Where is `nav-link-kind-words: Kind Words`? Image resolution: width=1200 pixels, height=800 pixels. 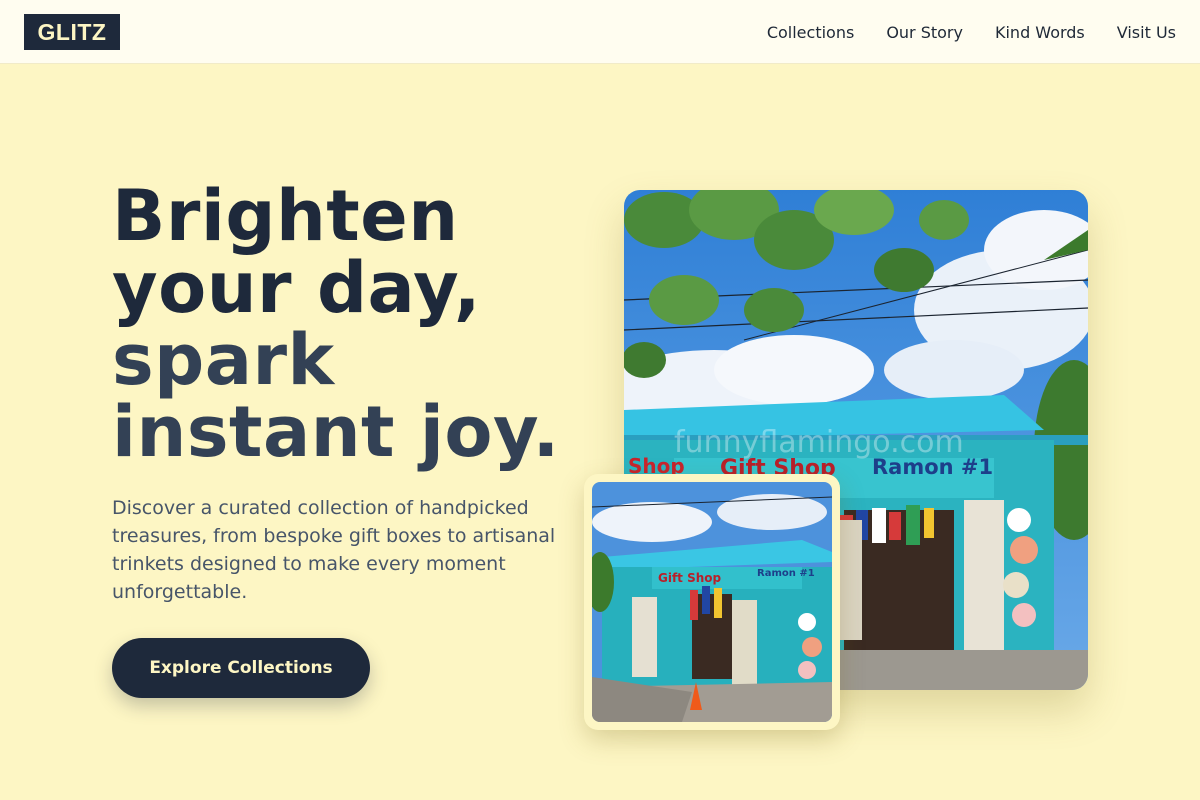 nav-link-kind-words: Kind Words is located at coordinates (1040, 32).